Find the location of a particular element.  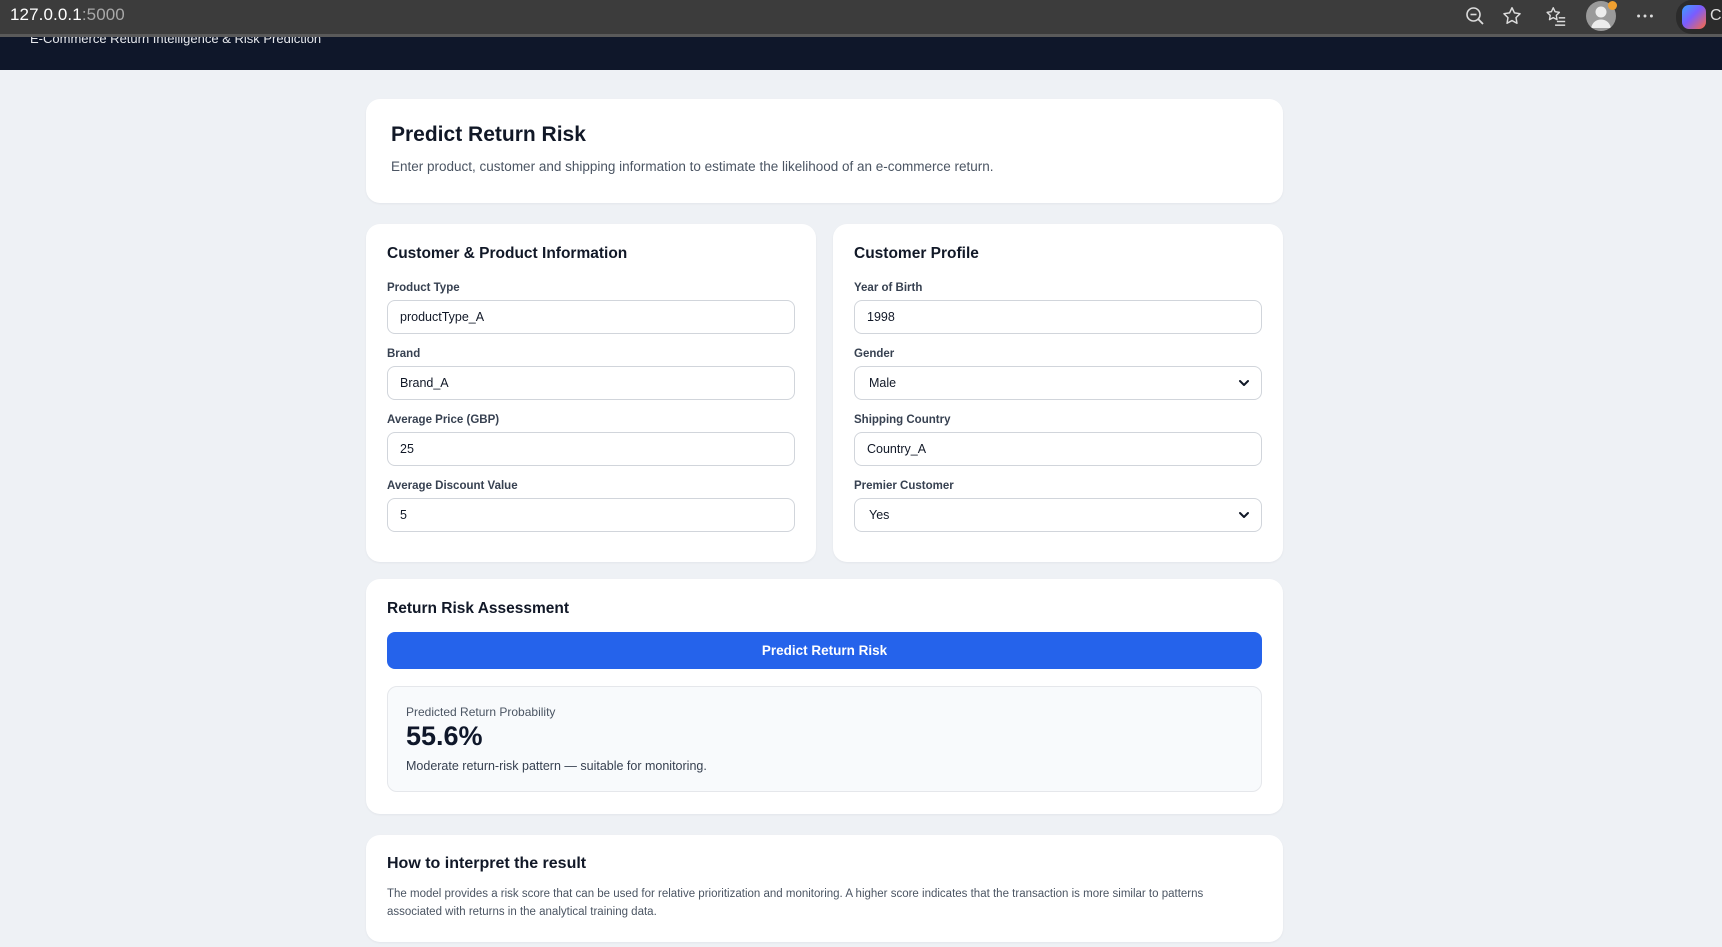

brand-input is located at coordinates (591, 383).